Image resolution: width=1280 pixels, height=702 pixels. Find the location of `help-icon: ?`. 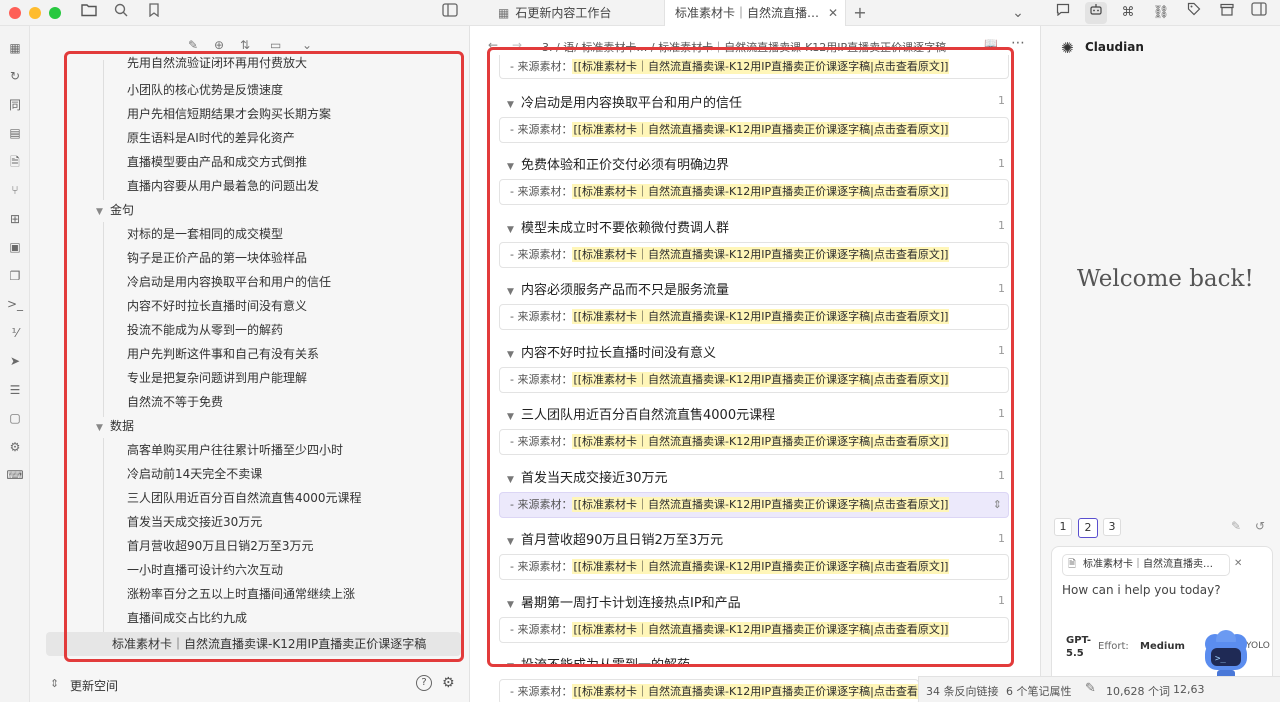

help-icon: ? is located at coordinates (424, 683).